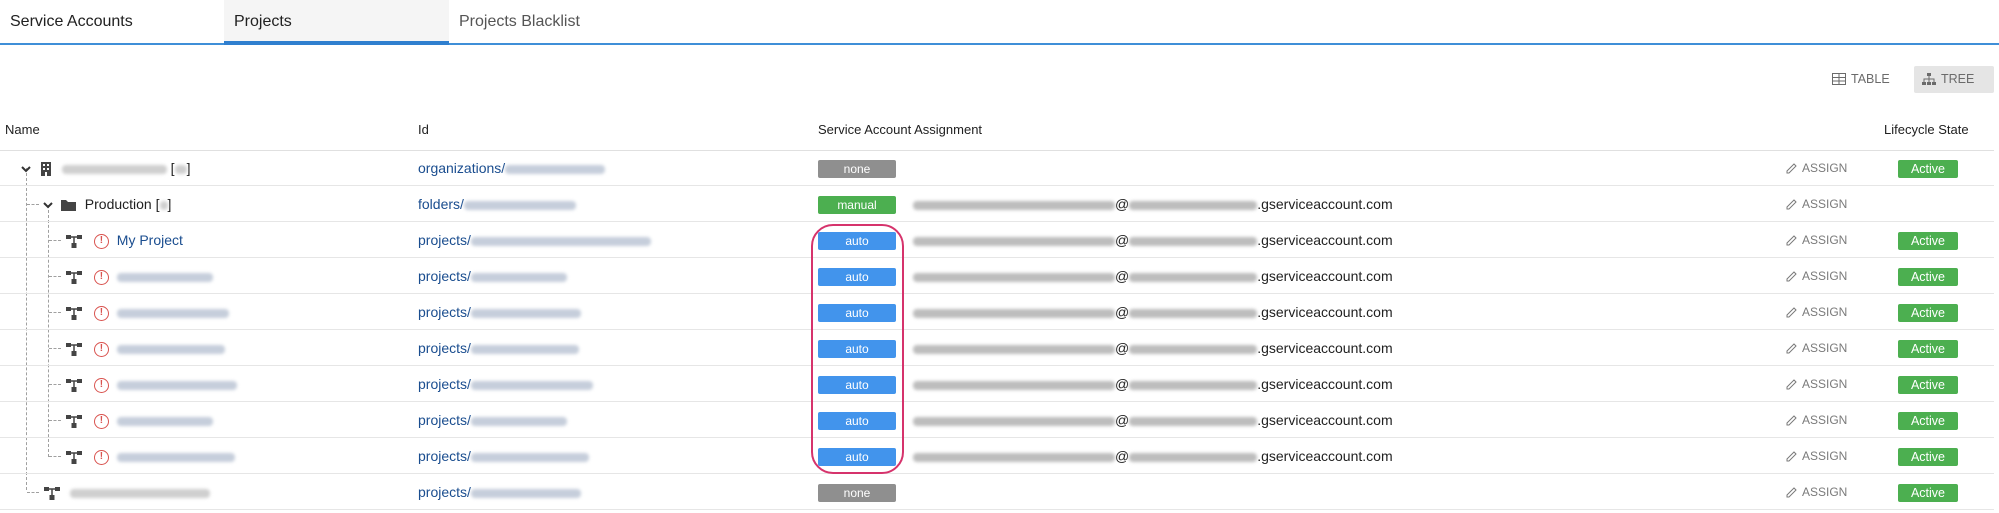 This screenshot has height=513, width=1999. I want to click on name-cell: [], so click(105, 168).